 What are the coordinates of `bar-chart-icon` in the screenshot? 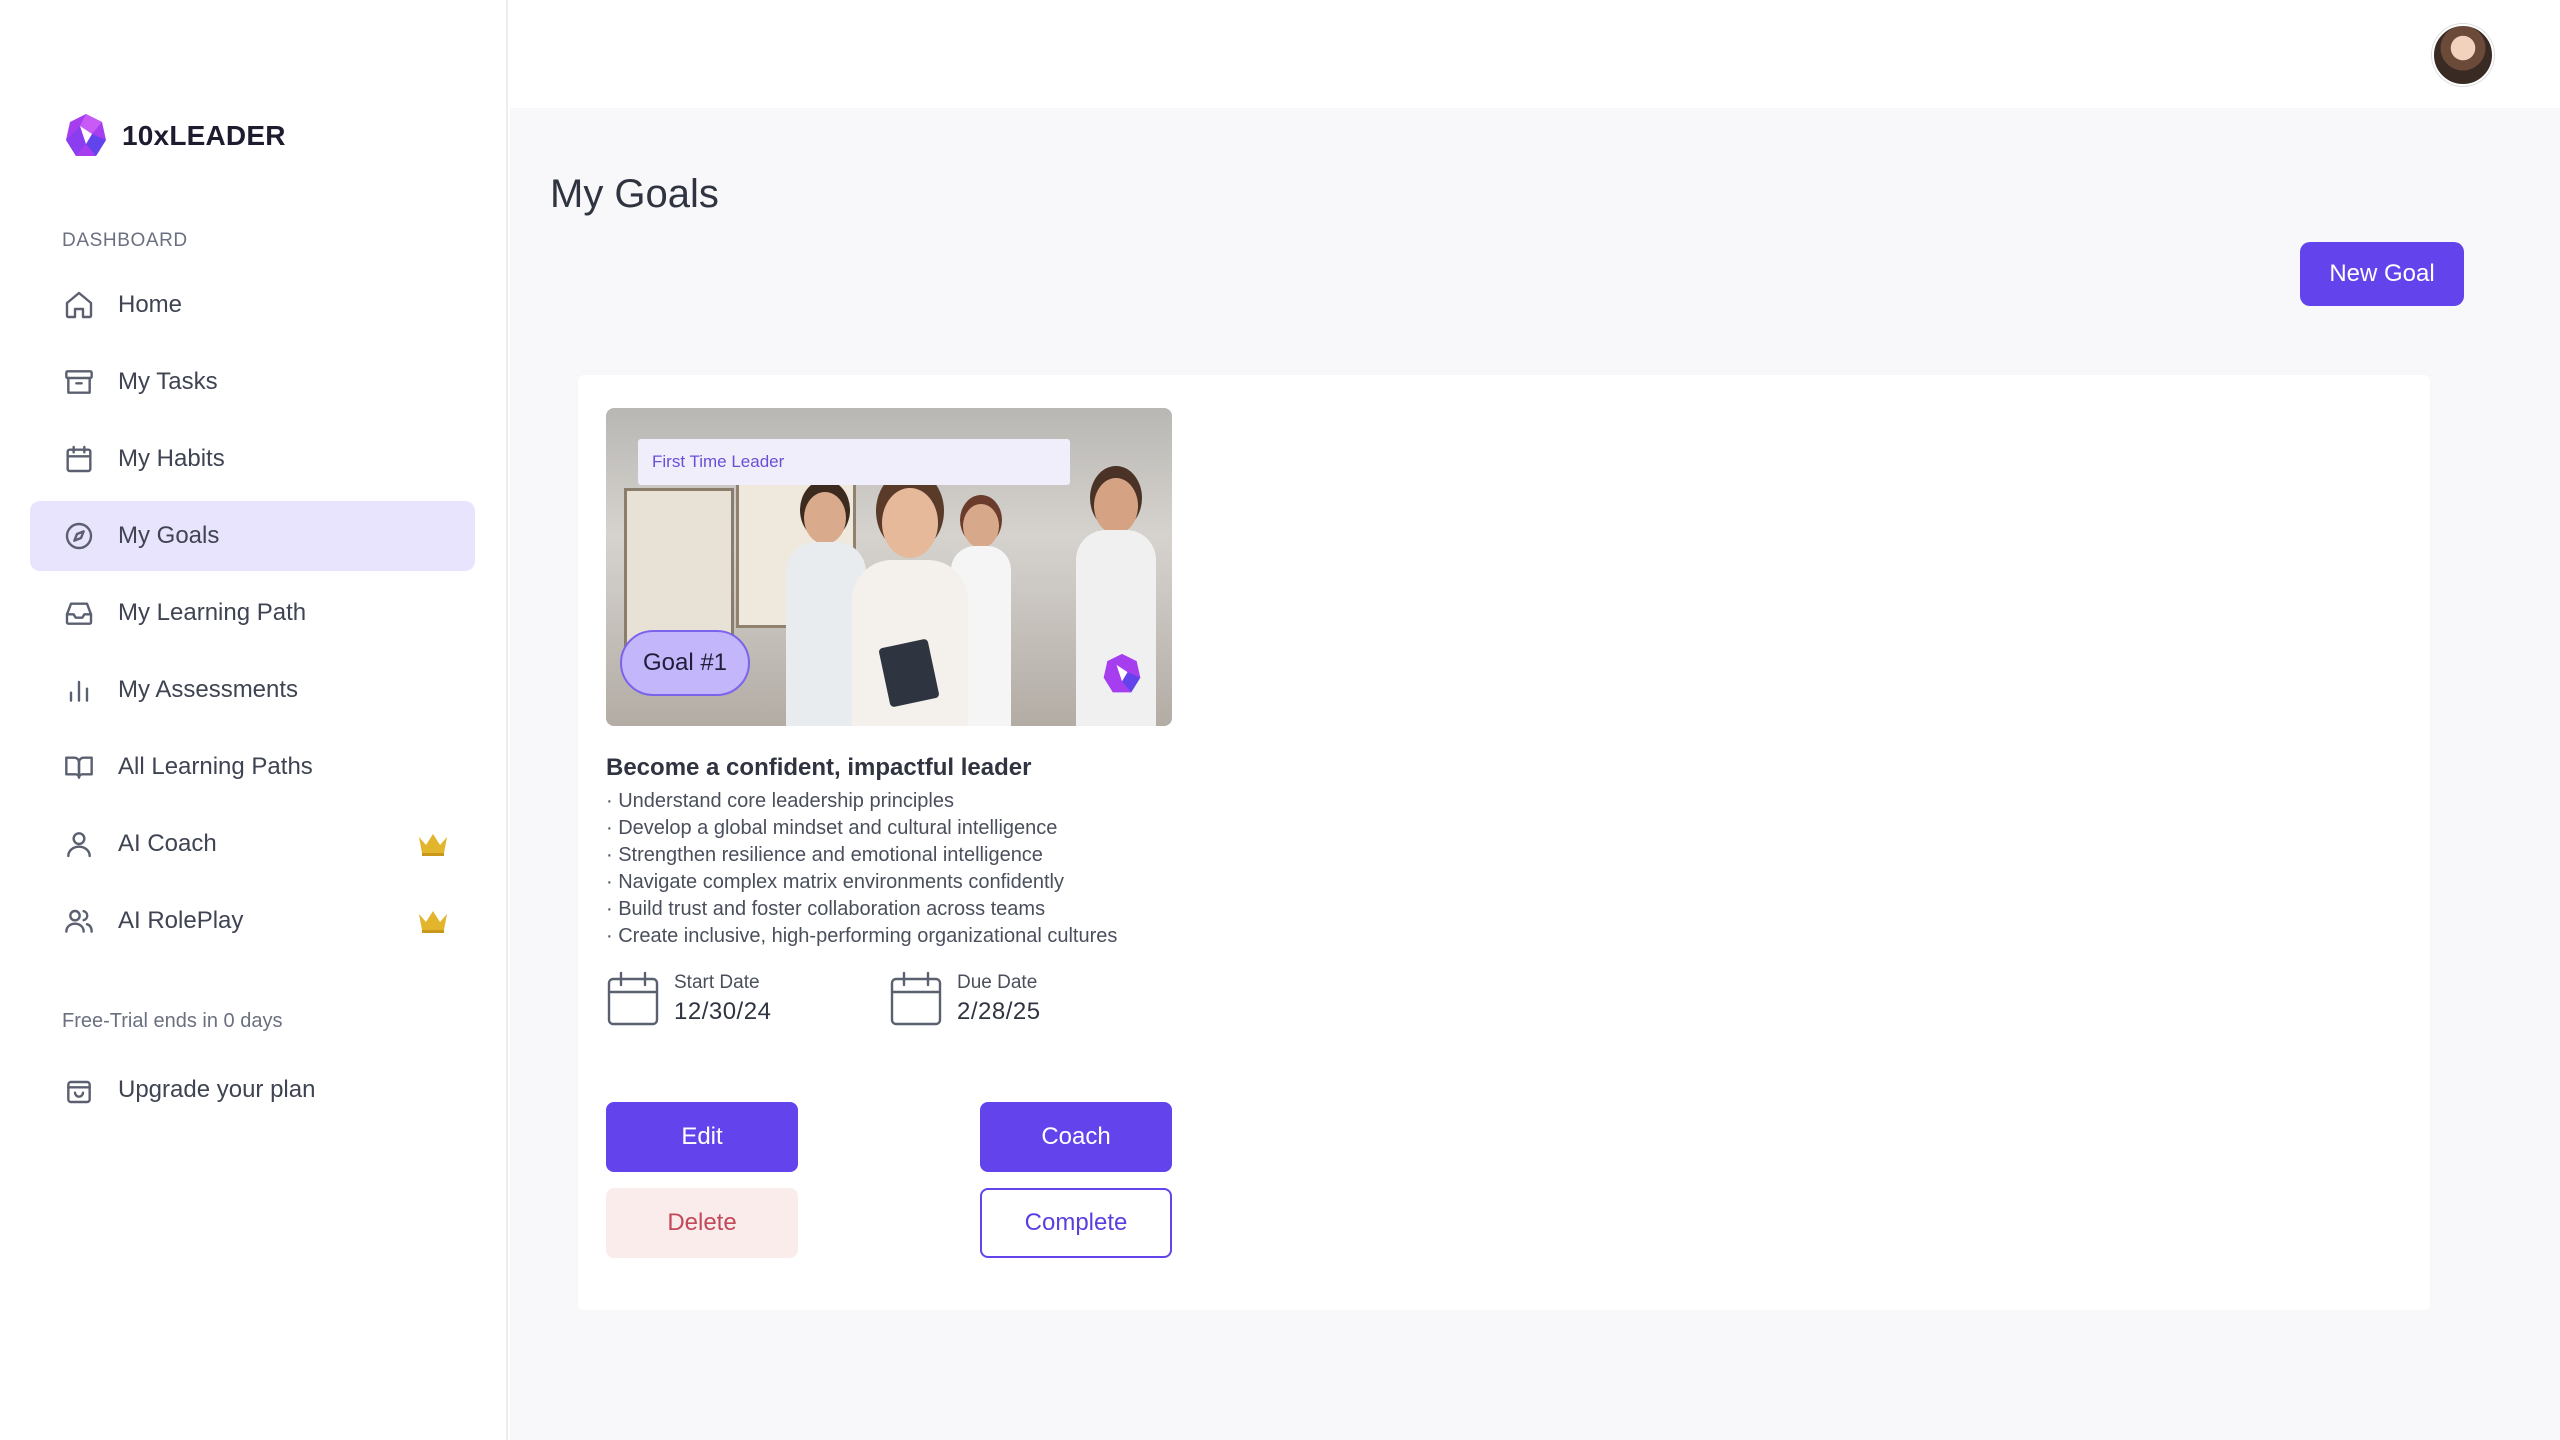 It's located at (79, 690).